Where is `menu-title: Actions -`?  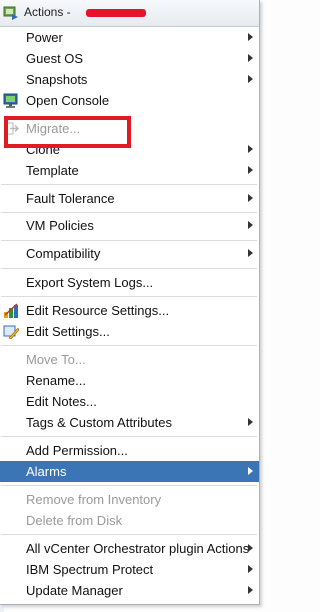
menu-title: Actions - is located at coordinates (47, 12).